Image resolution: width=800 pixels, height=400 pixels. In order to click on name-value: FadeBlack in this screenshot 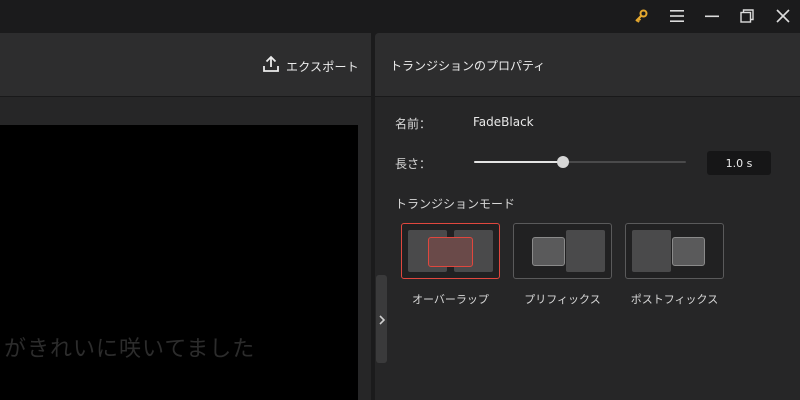, I will do `click(503, 122)`.